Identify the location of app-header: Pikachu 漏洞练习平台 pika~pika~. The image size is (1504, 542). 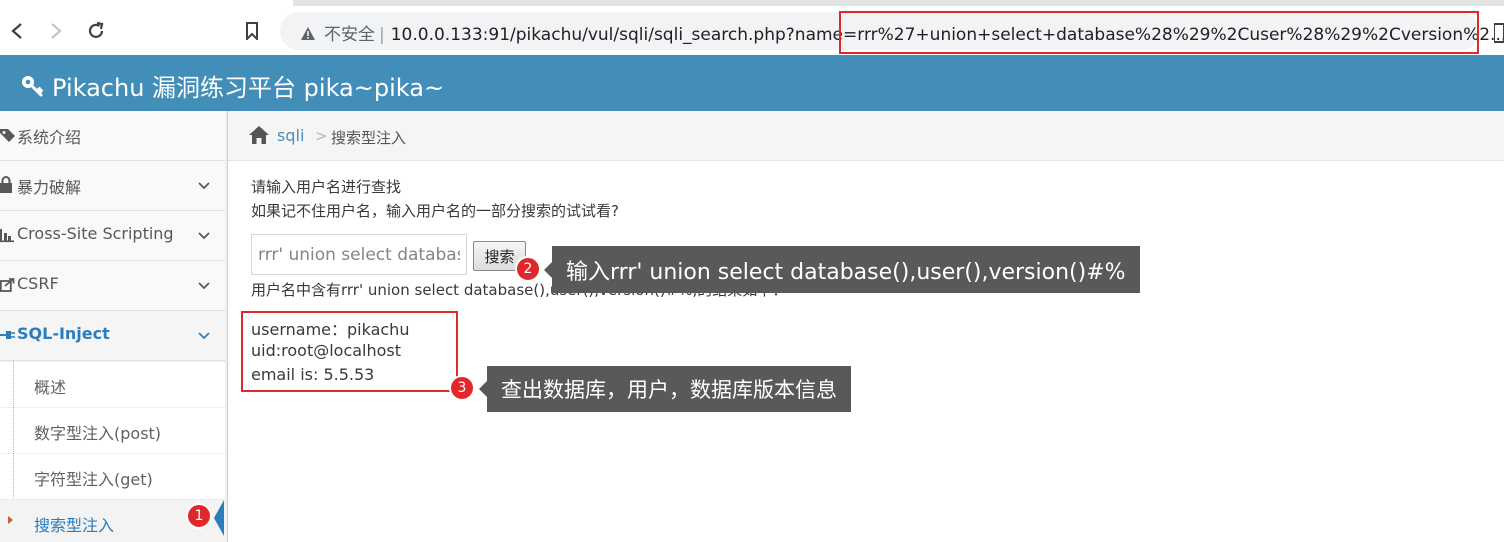
(752, 83).